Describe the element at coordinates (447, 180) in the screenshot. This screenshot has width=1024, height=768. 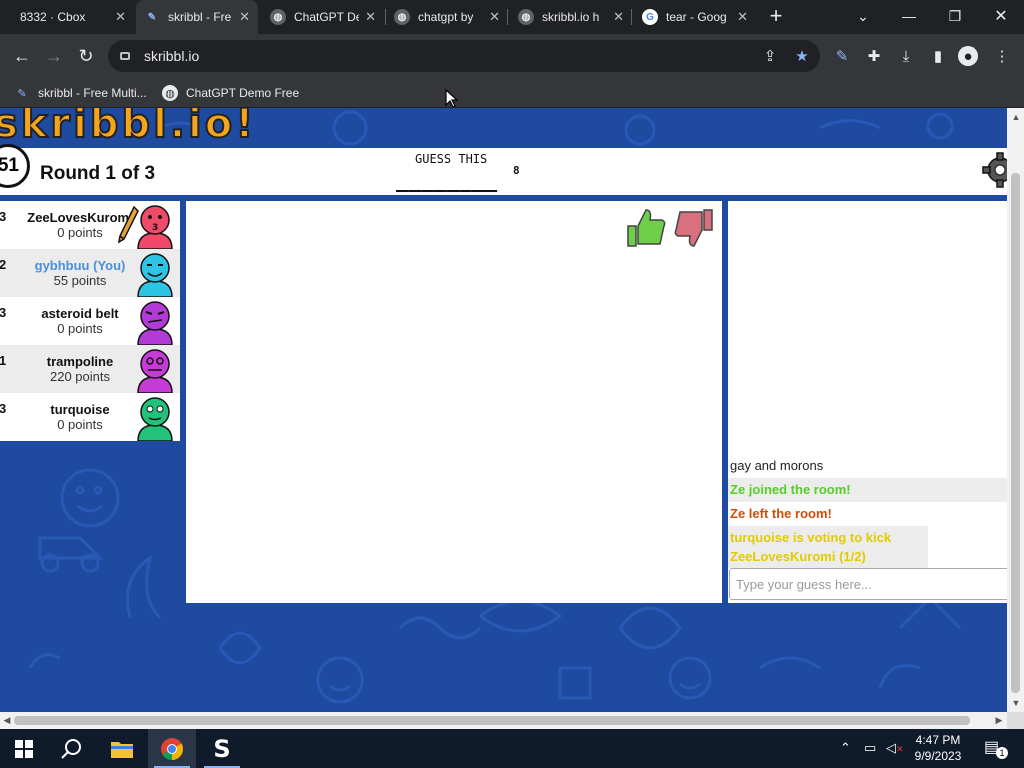
I see `word-hint: ________` at that location.